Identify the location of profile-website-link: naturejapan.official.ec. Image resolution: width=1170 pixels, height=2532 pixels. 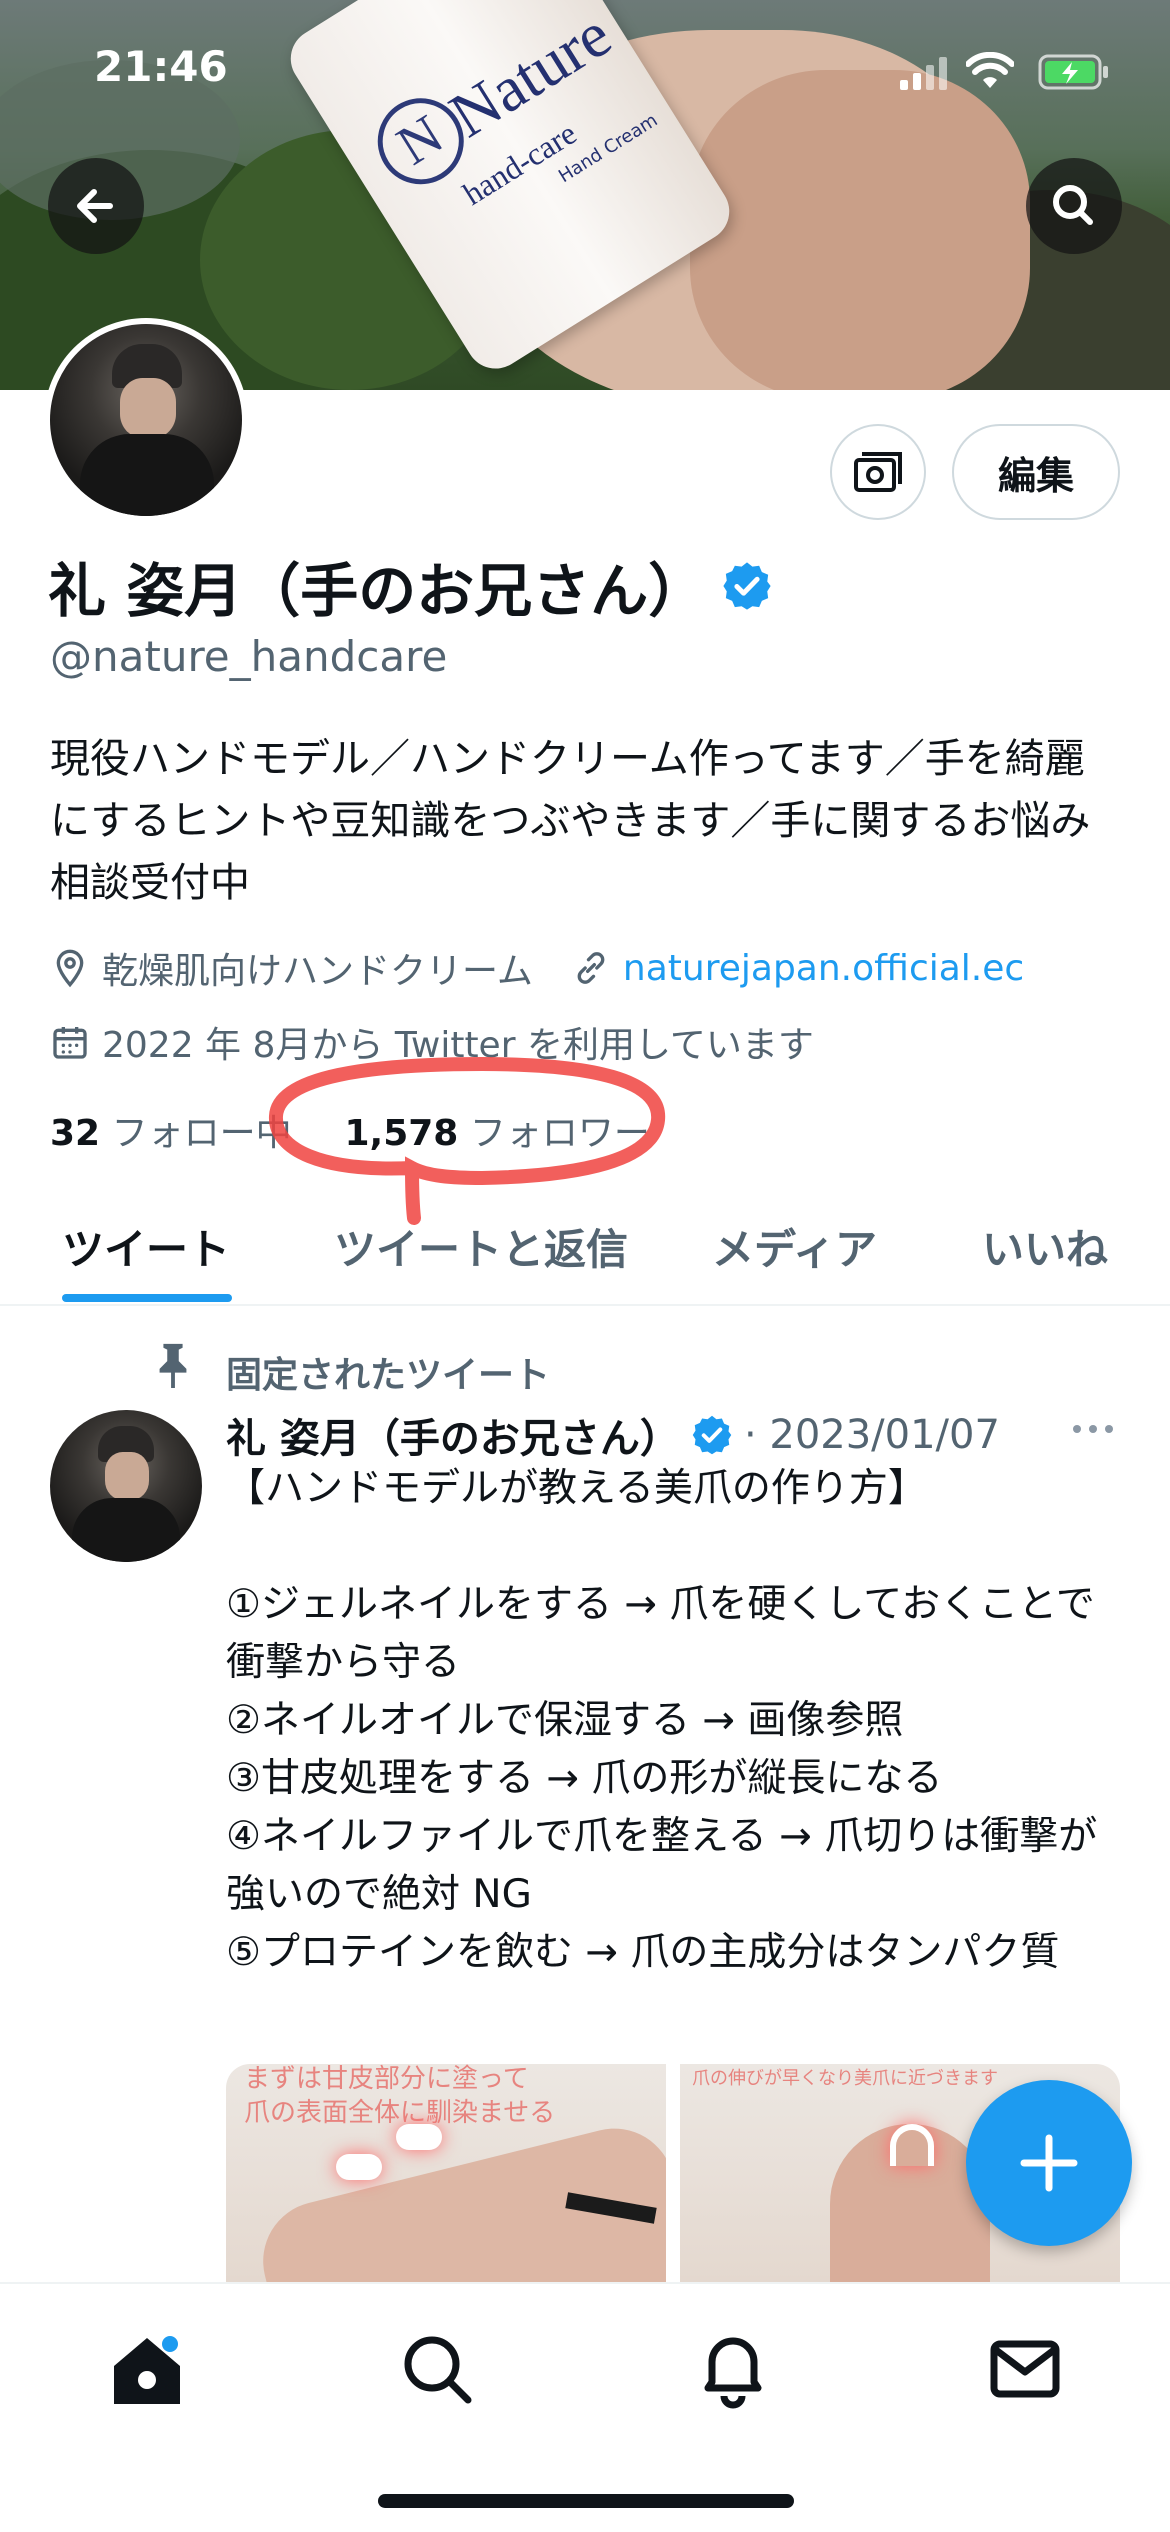
(823, 968).